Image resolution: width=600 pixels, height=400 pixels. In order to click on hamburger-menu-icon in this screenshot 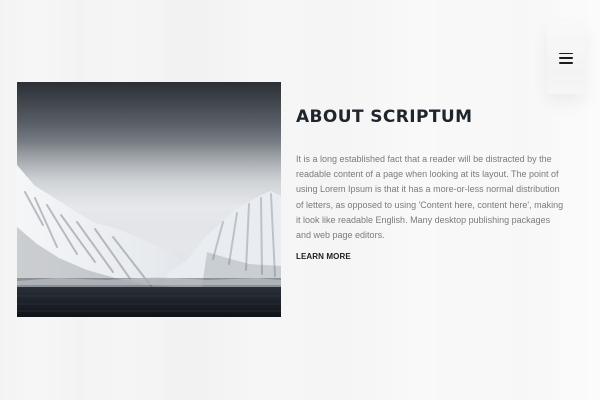, I will do `click(566, 58)`.